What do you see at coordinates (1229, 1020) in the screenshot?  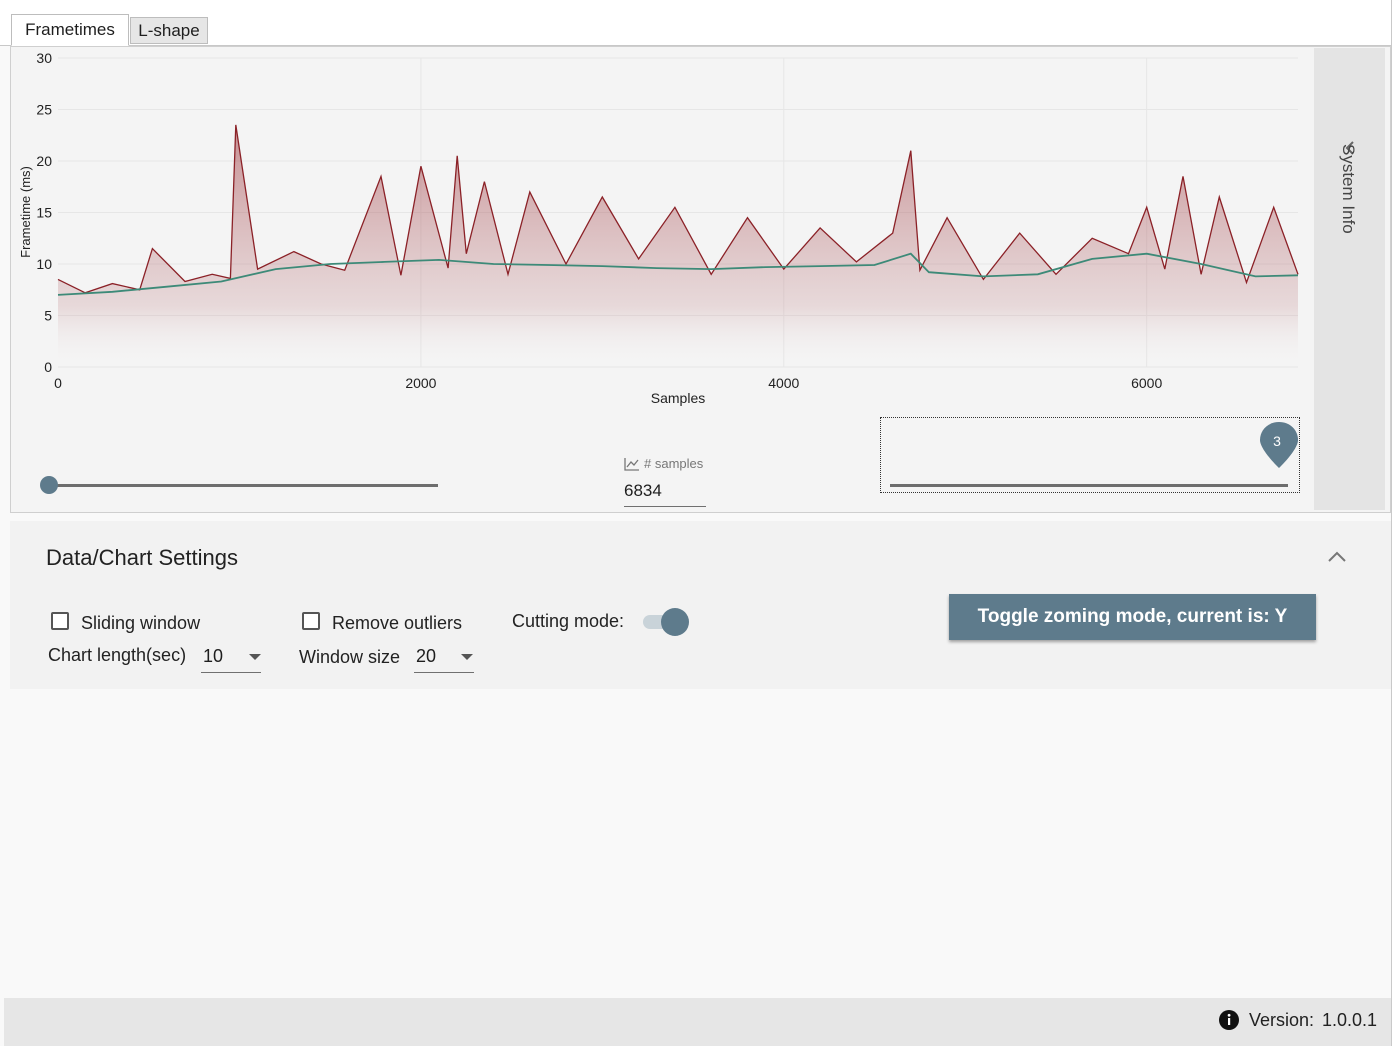 I see `info-icon` at bounding box center [1229, 1020].